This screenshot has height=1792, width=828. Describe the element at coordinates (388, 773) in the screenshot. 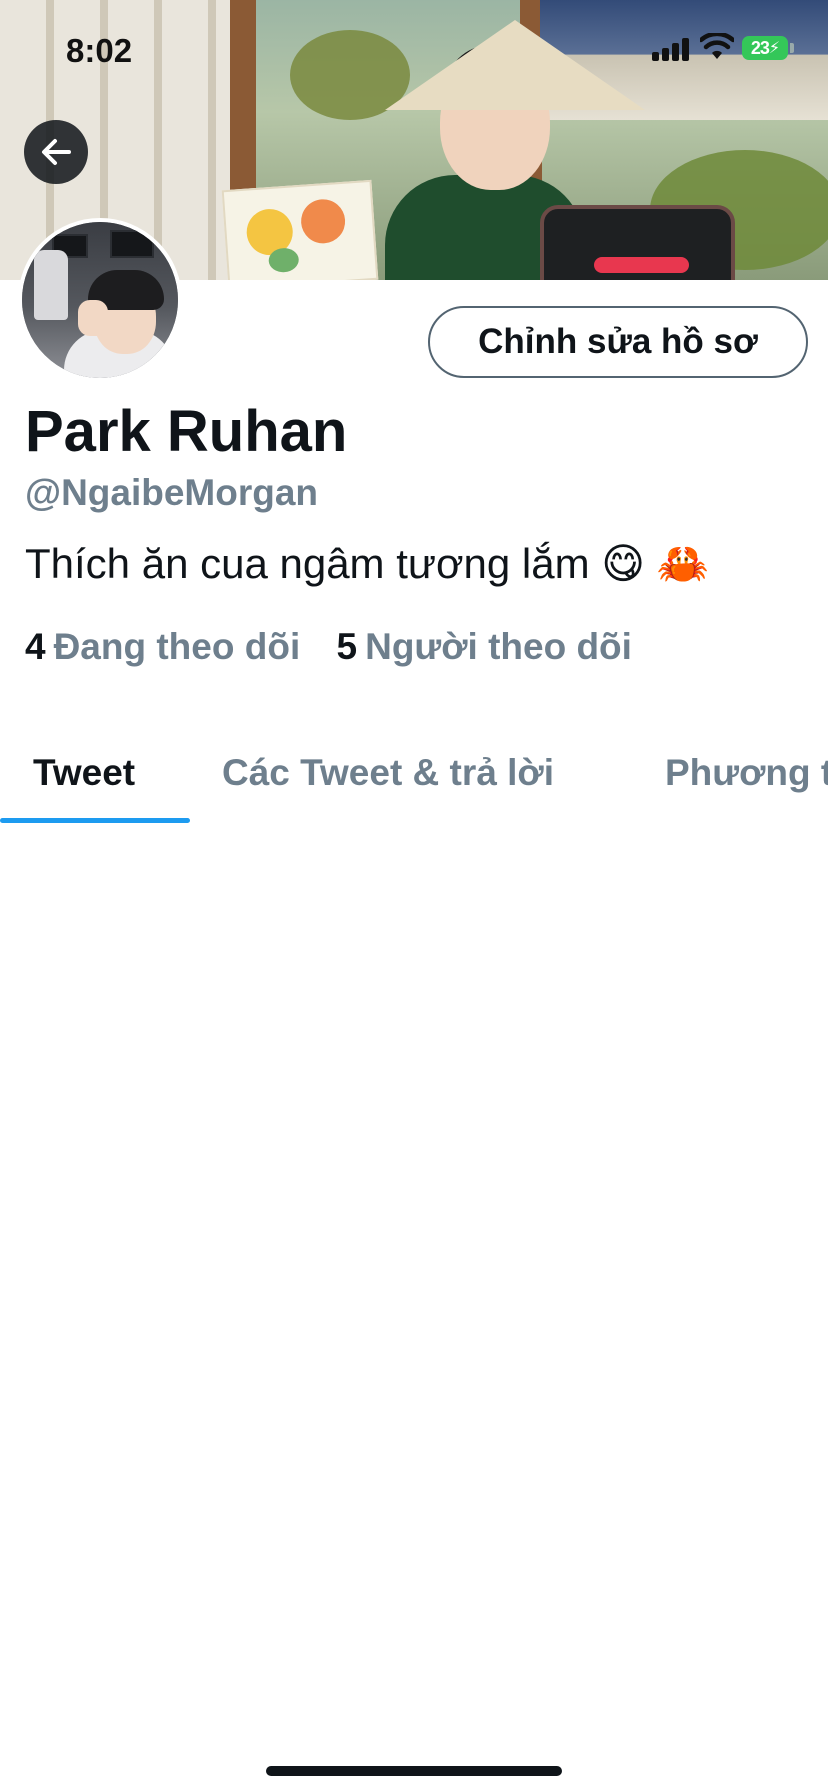

I see `tab-tweets-and-replies: Các Tweet & trả lời` at that location.